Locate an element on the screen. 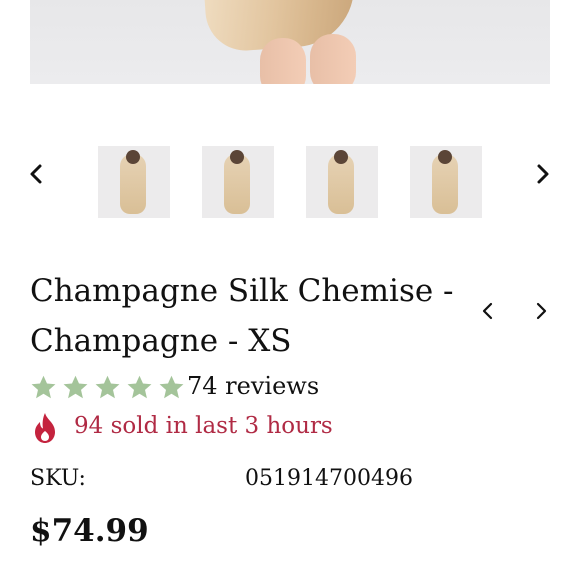 The width and height of the screenshot is (580, 580). prev-product-button is located at coordinates (491, 312).